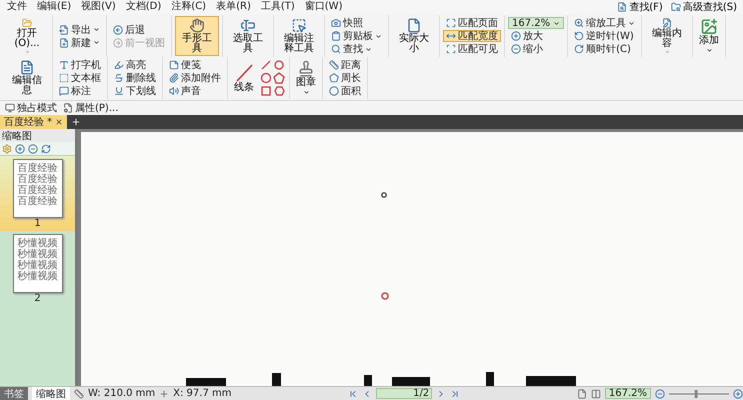 The height and width of the screenshot is (400, 743). I want to click on toolbar-button: 便笺, so click(195, 65).